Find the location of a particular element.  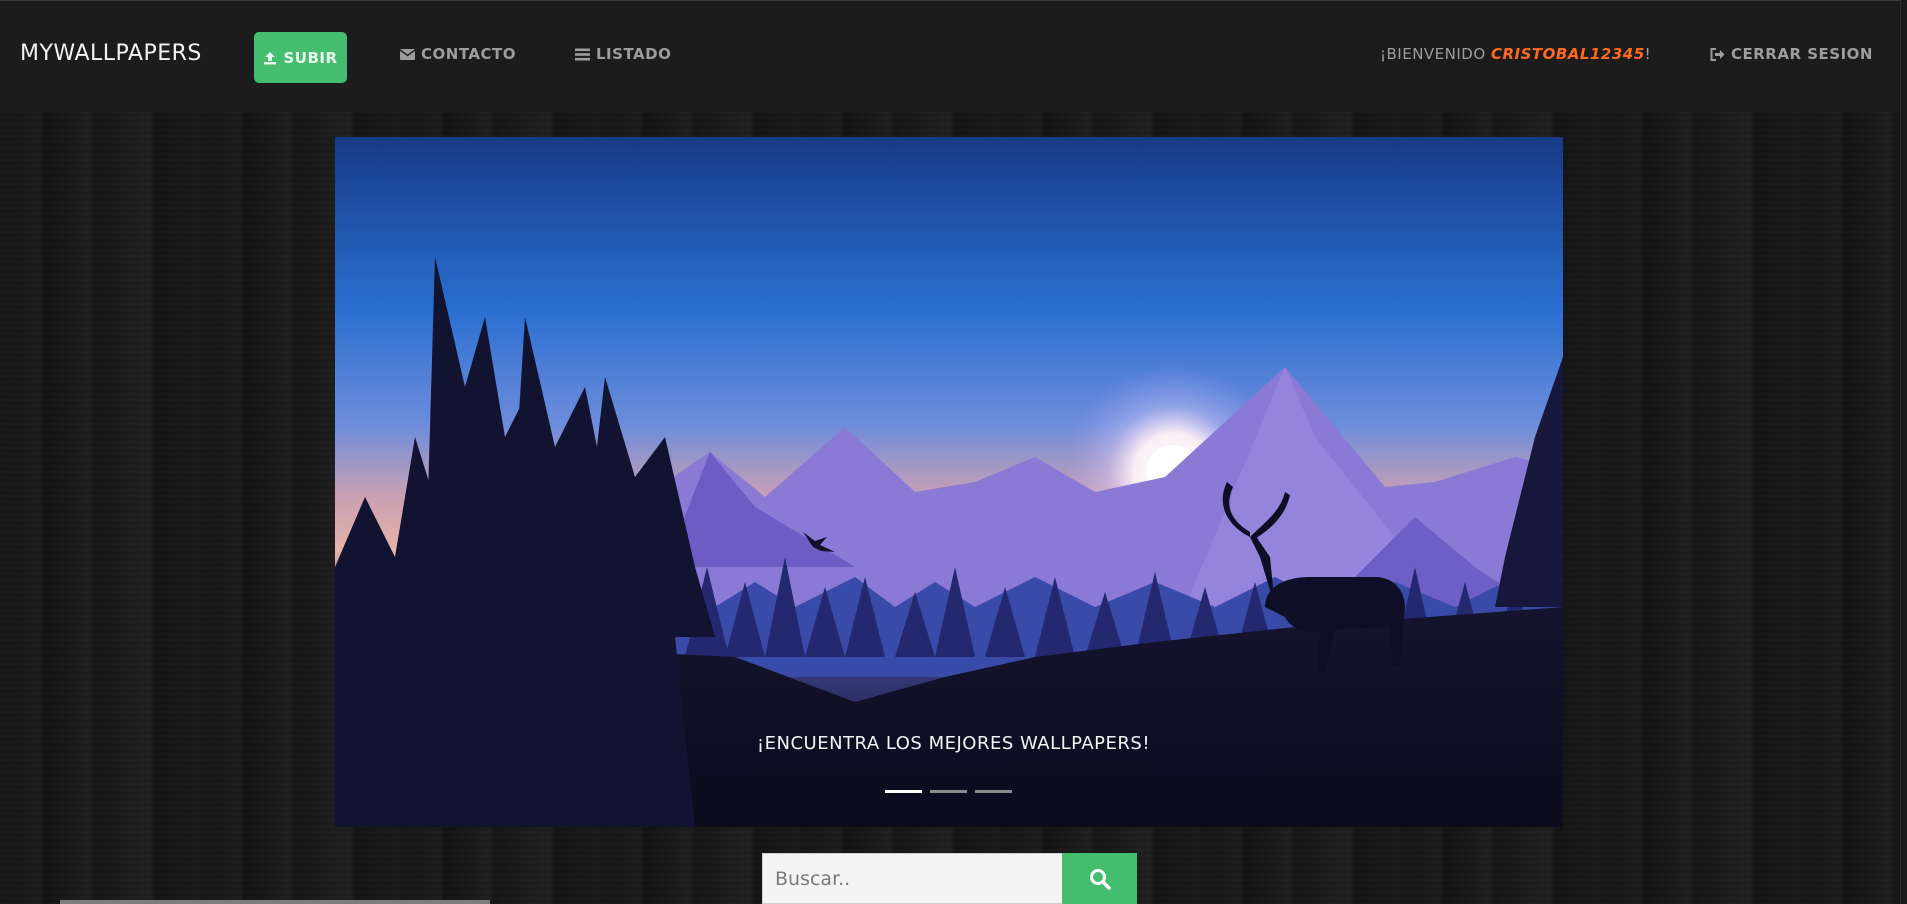

upload-icon is located at coordinates (270, 57).